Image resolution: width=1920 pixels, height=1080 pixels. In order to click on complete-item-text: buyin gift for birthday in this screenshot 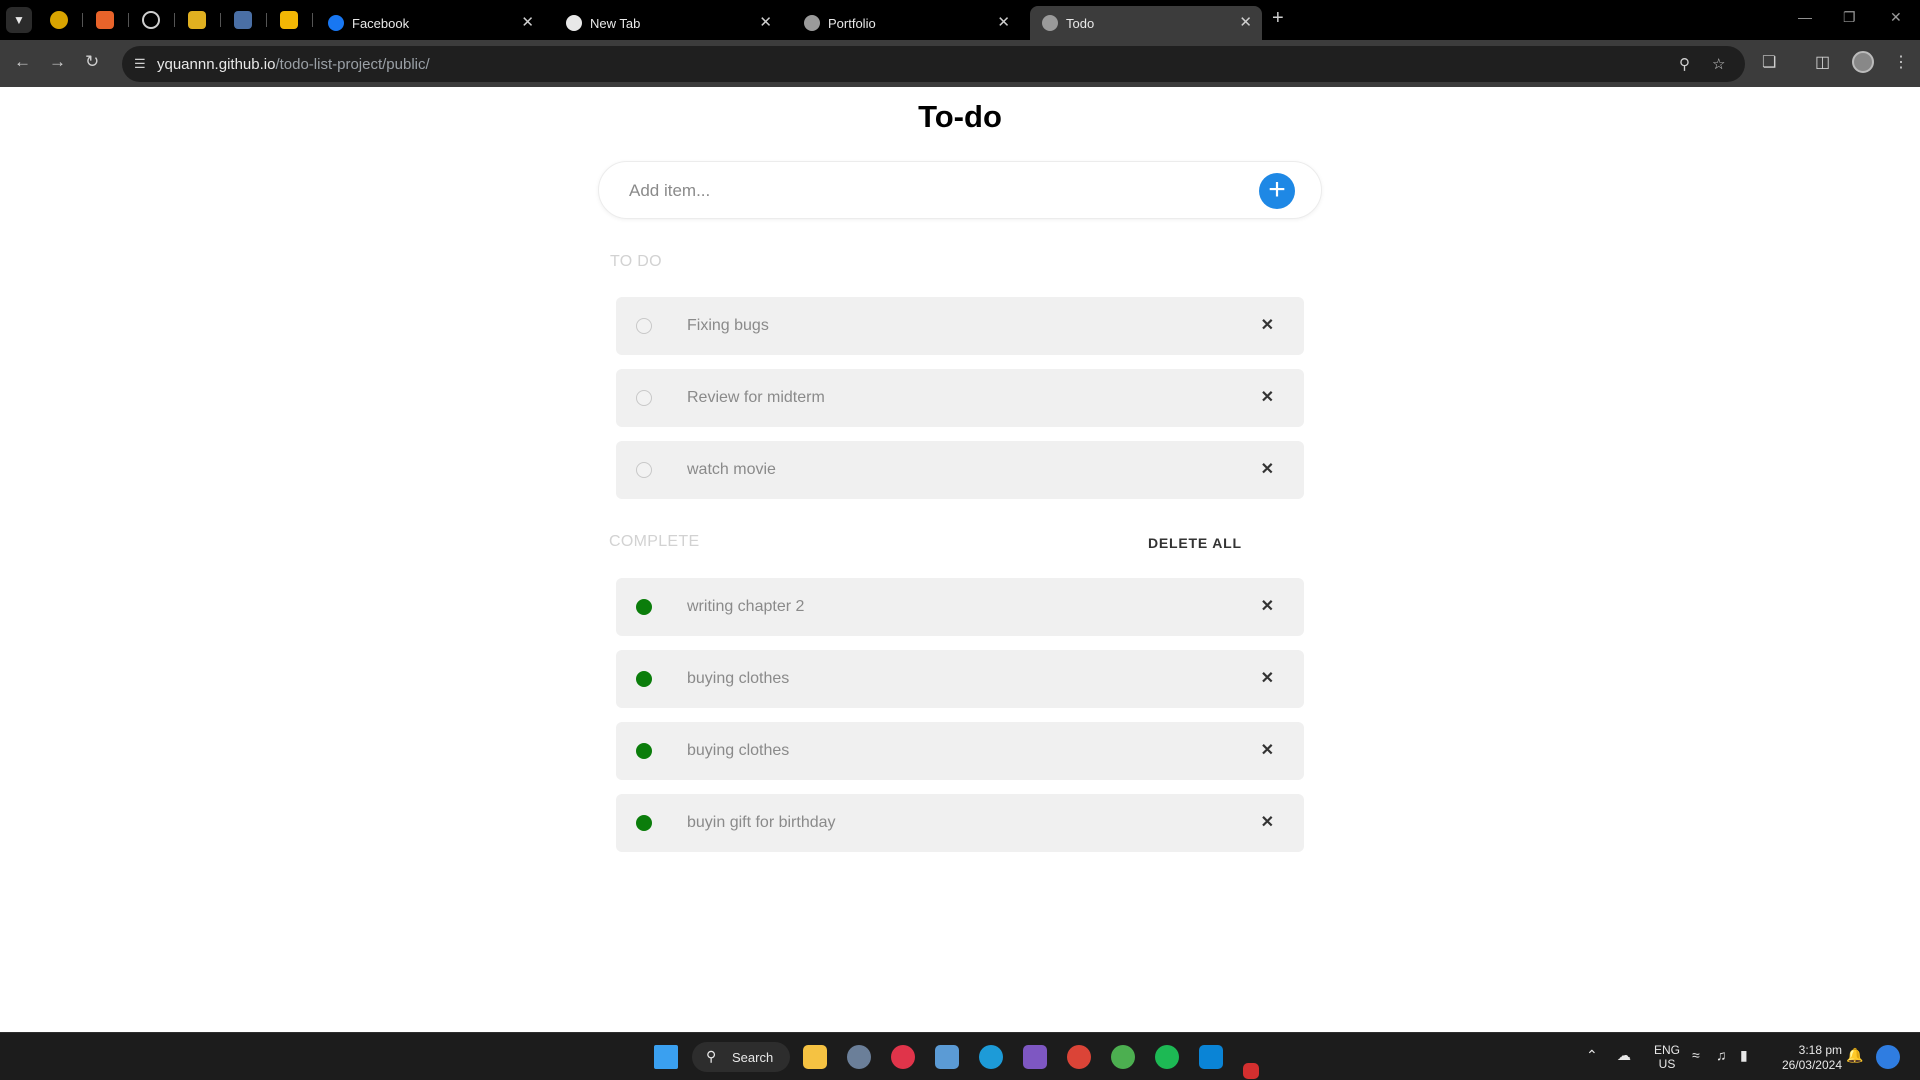, I will do `click(761, 822)`.